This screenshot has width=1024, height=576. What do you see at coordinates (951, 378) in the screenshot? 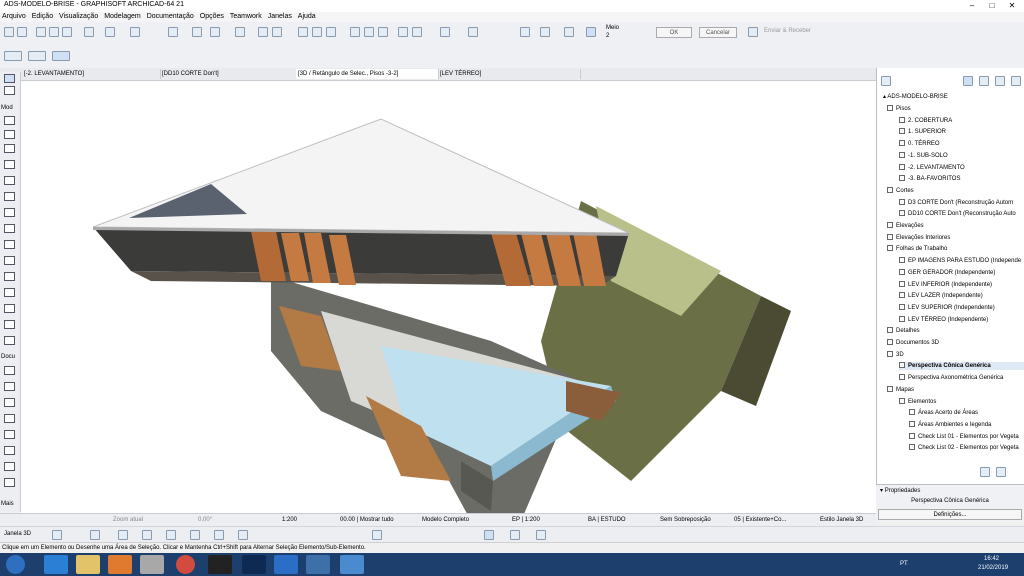
I see `tree-item: Perspectiva Axonométrica Genérica` at bounding box center [951, 378].